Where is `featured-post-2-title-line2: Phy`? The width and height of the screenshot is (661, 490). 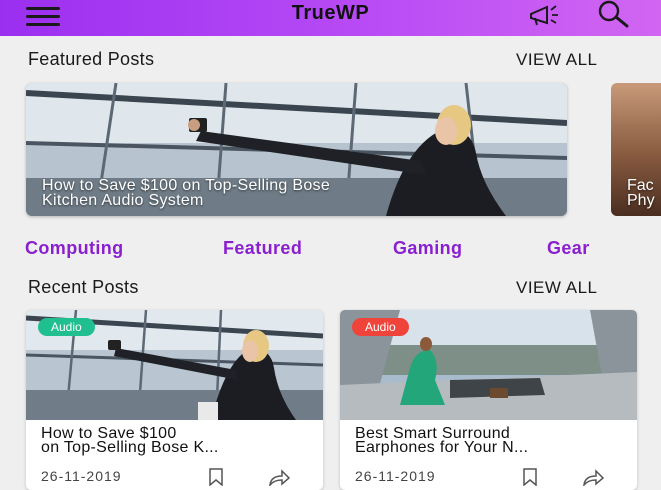
featured-post-2-title-line2: Phy is located at coordinates (641, 200).